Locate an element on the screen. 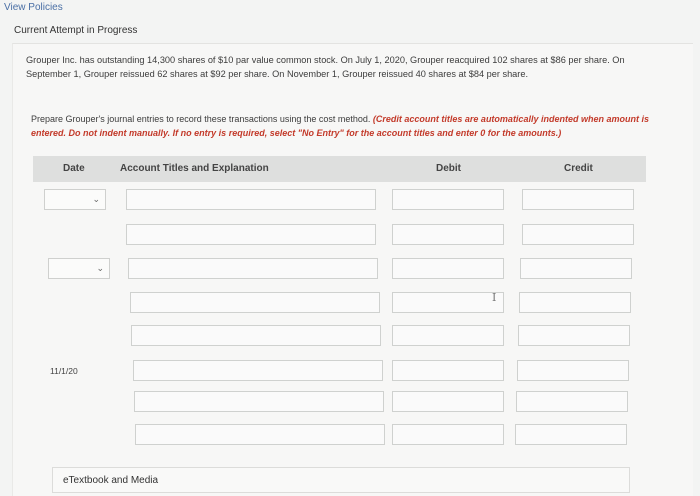  attempt-status: Current Attempt in Progress is located at coordinates (76, 30).